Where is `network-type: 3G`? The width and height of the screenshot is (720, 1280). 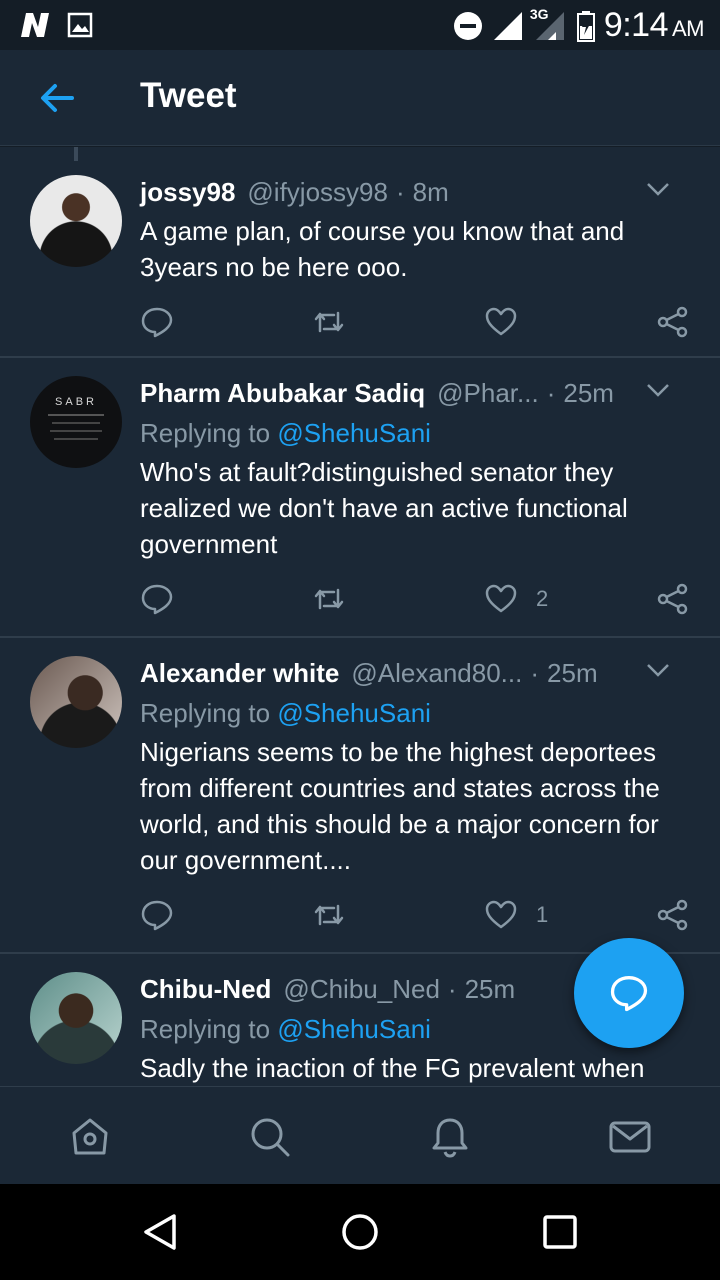
network-type: 3G is located at coordinates (539, 13).